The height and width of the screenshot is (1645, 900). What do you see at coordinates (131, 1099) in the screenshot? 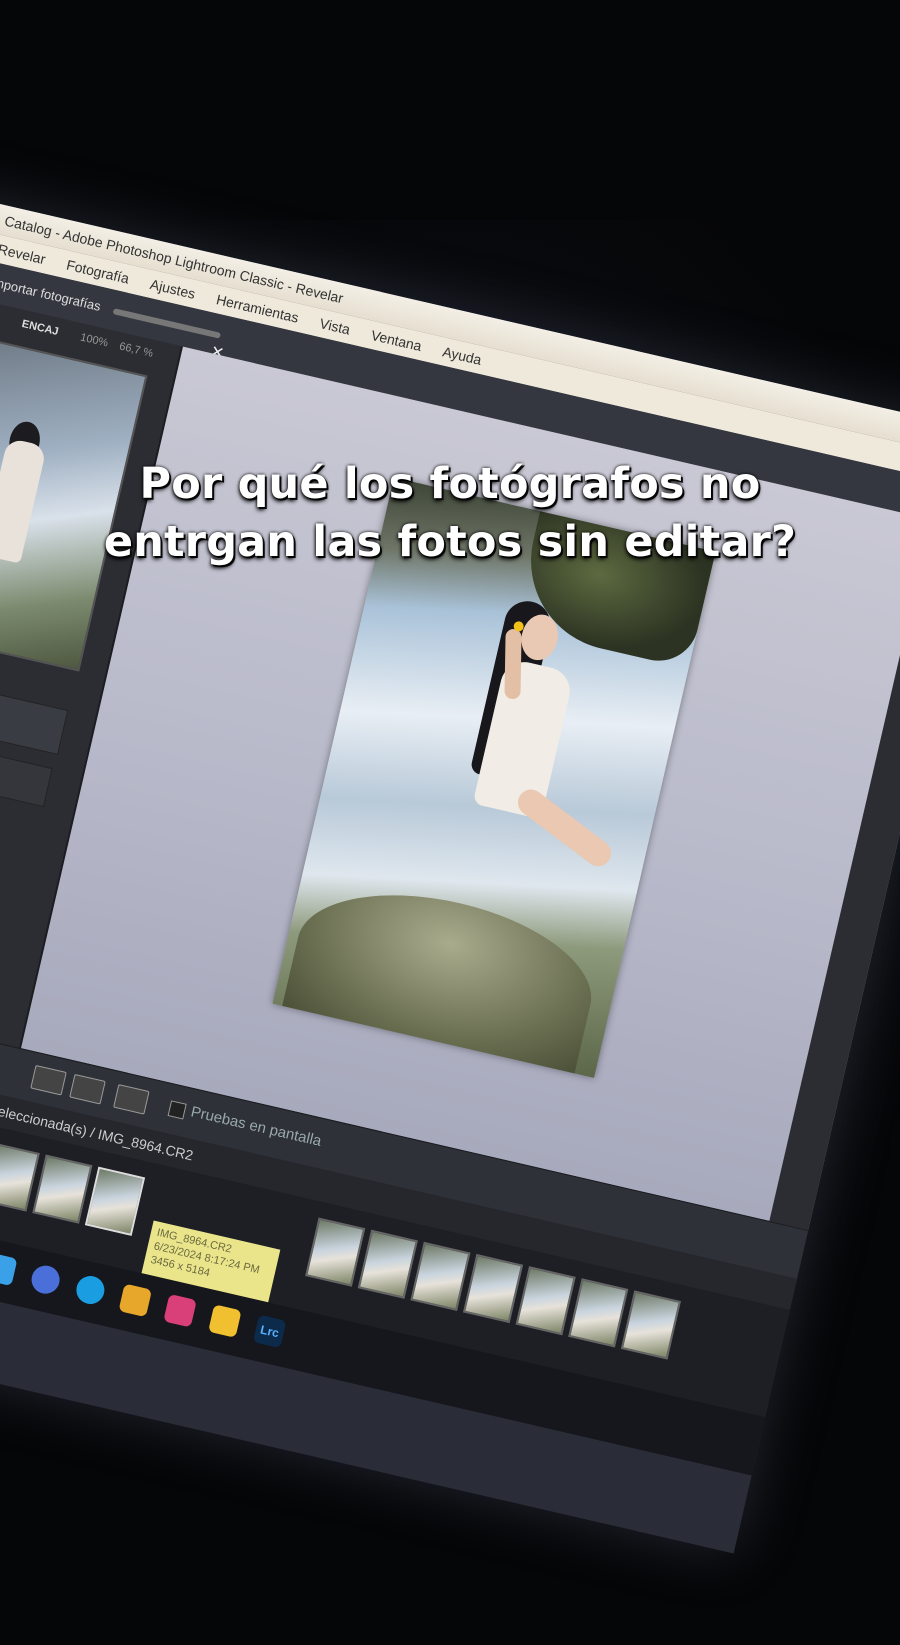
I see `yy-view-button` at bounding box center [131, 1099].